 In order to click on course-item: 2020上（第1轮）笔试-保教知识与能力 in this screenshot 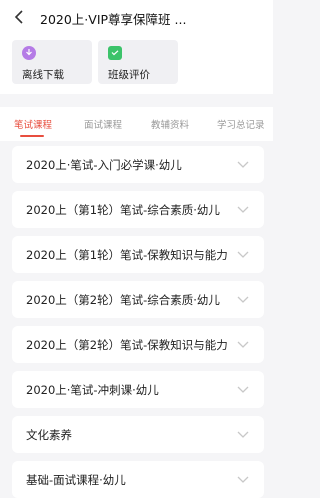, I will do `click(138, 254)`.